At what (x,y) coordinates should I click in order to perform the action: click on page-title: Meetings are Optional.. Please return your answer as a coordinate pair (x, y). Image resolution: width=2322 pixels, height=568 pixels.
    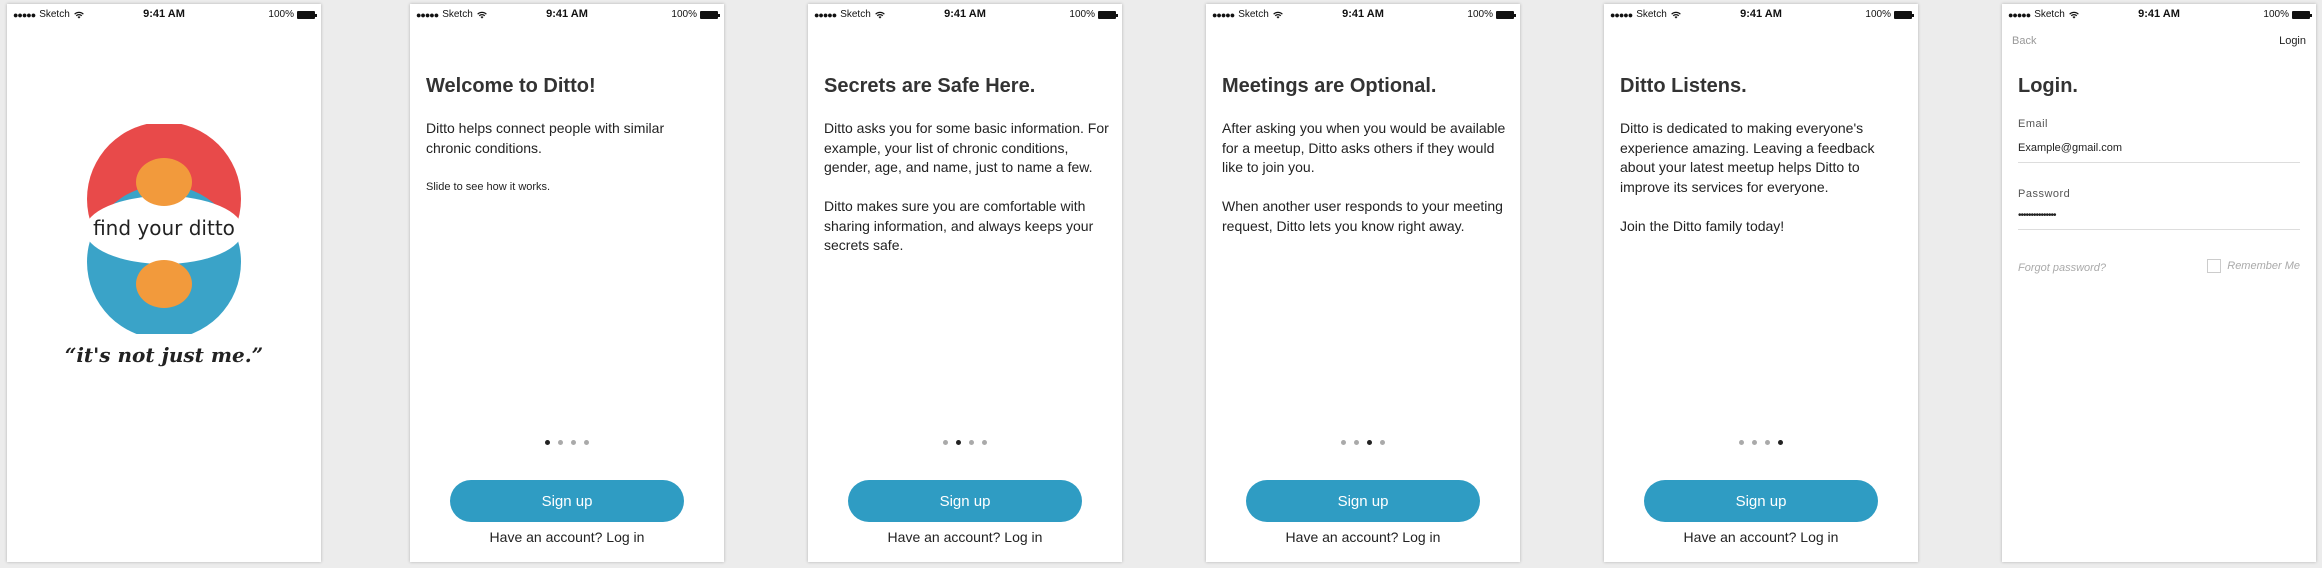
    Looking at the image, I should click on (1329, 86).